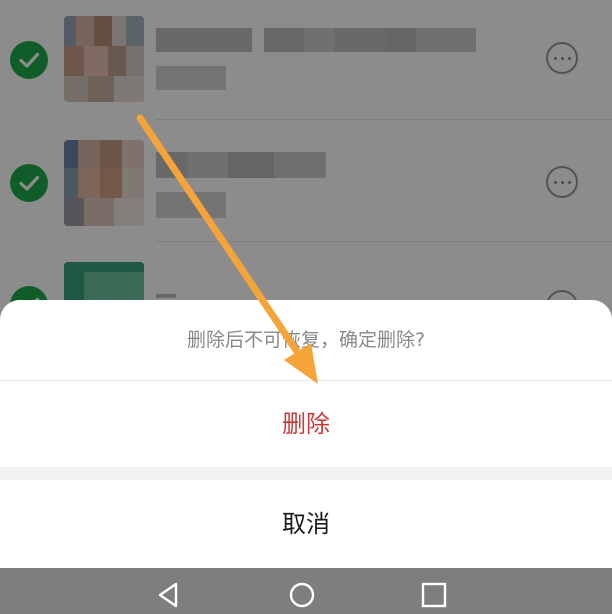 The image size is (612, 614). What do you see at coordinates (306, 340) in the screenshot?
I see `dialog-message: 删除后不可恢复，确定删除?` at bounding box center [306, 340].